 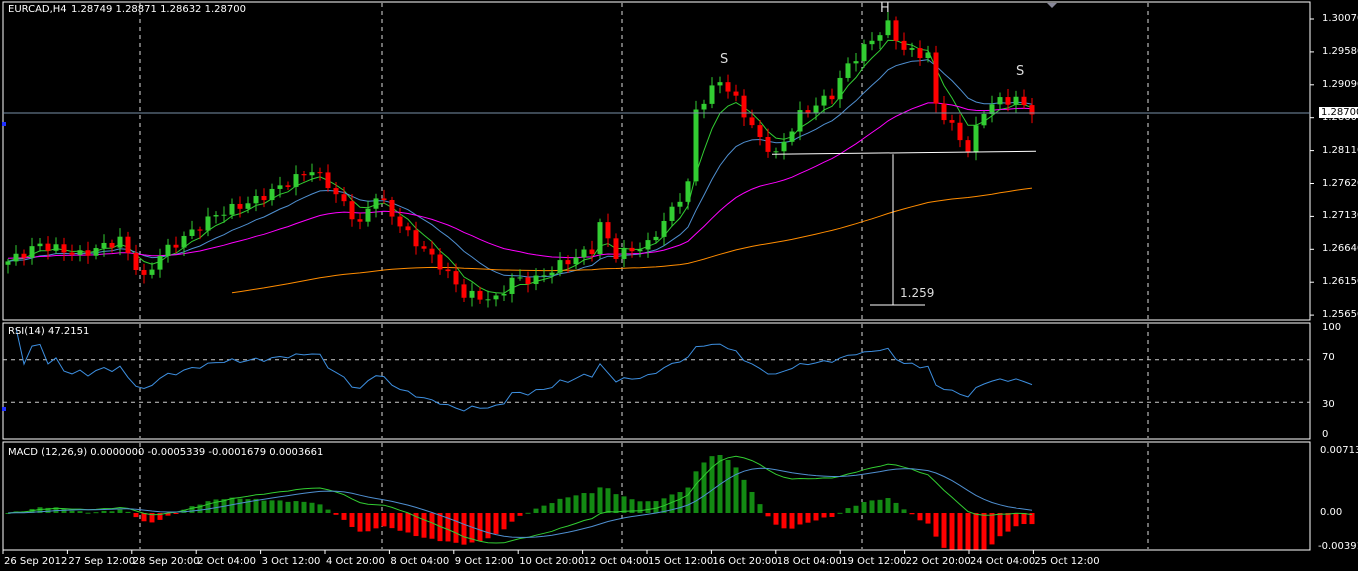 I want to click on time-tick-label: 3 Oct 12:00, so click(x=291, y=561).